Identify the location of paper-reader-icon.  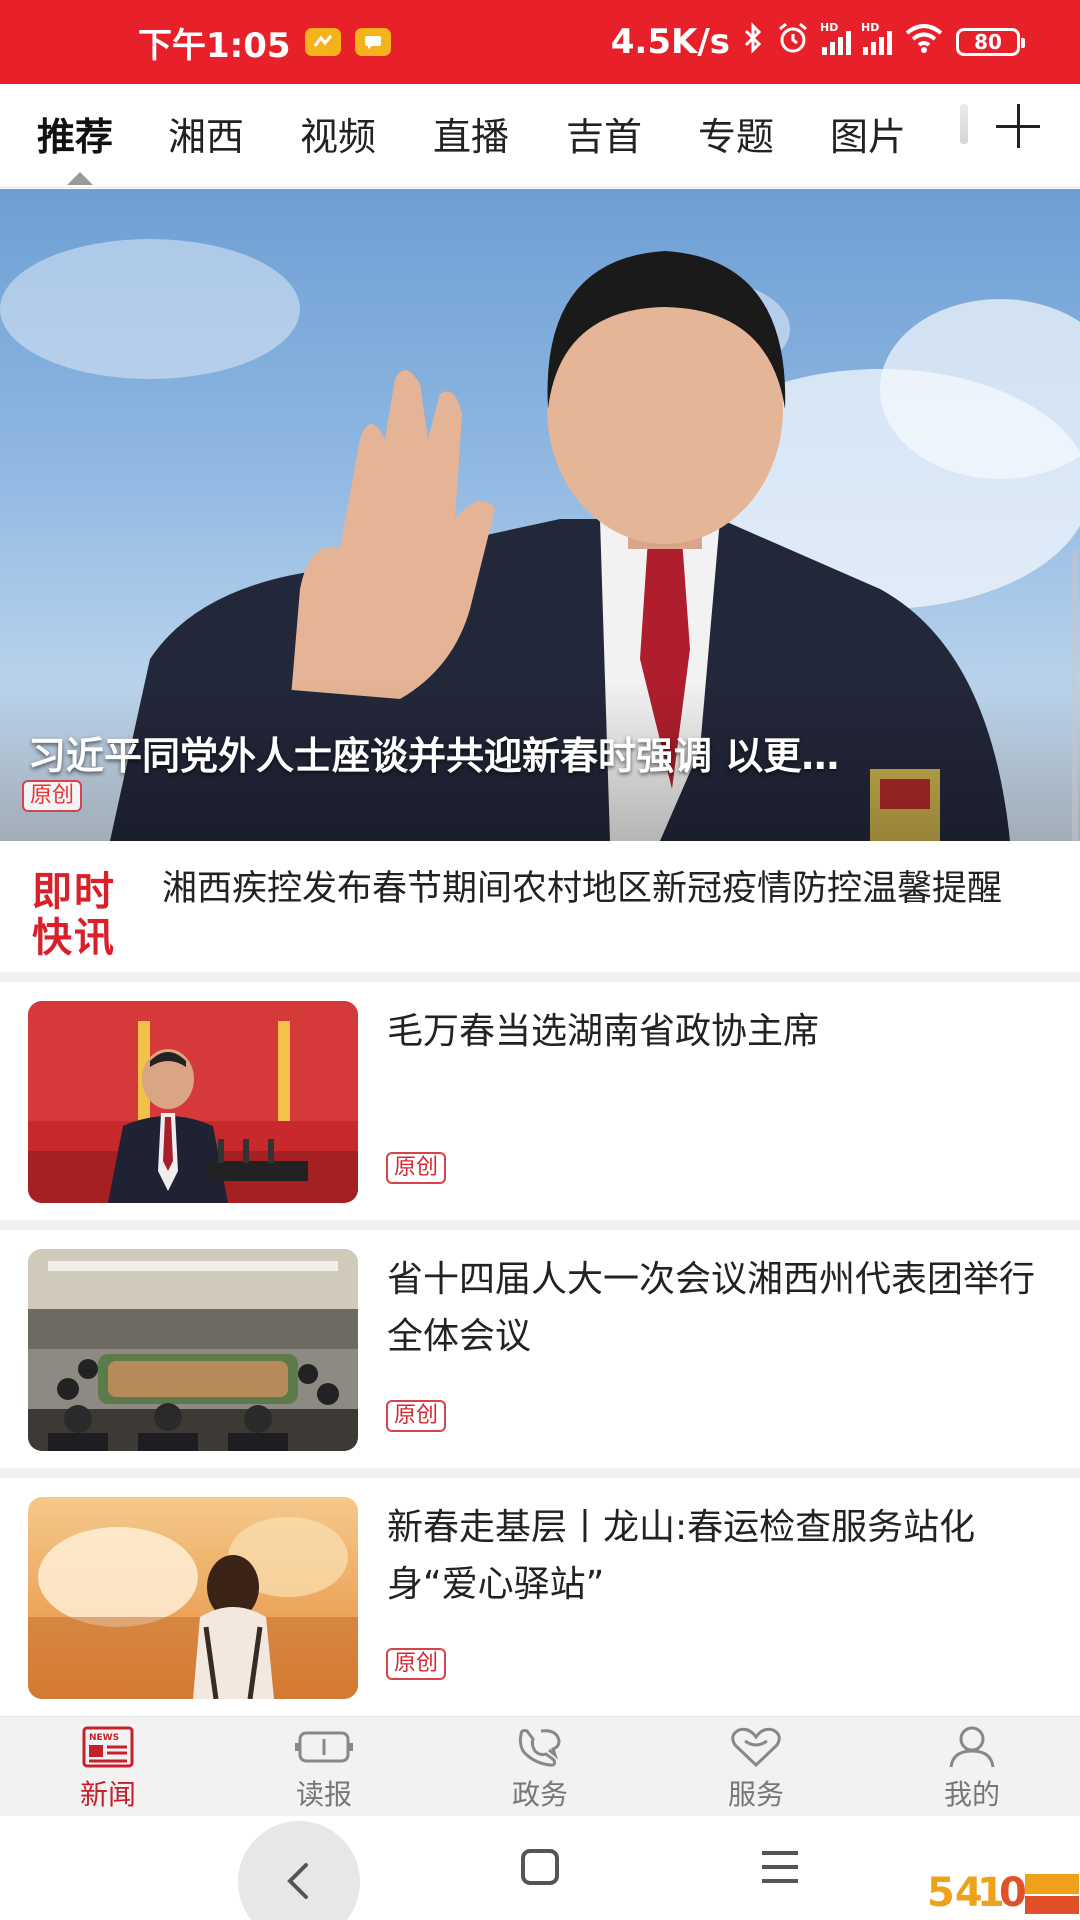
(324, 1747).